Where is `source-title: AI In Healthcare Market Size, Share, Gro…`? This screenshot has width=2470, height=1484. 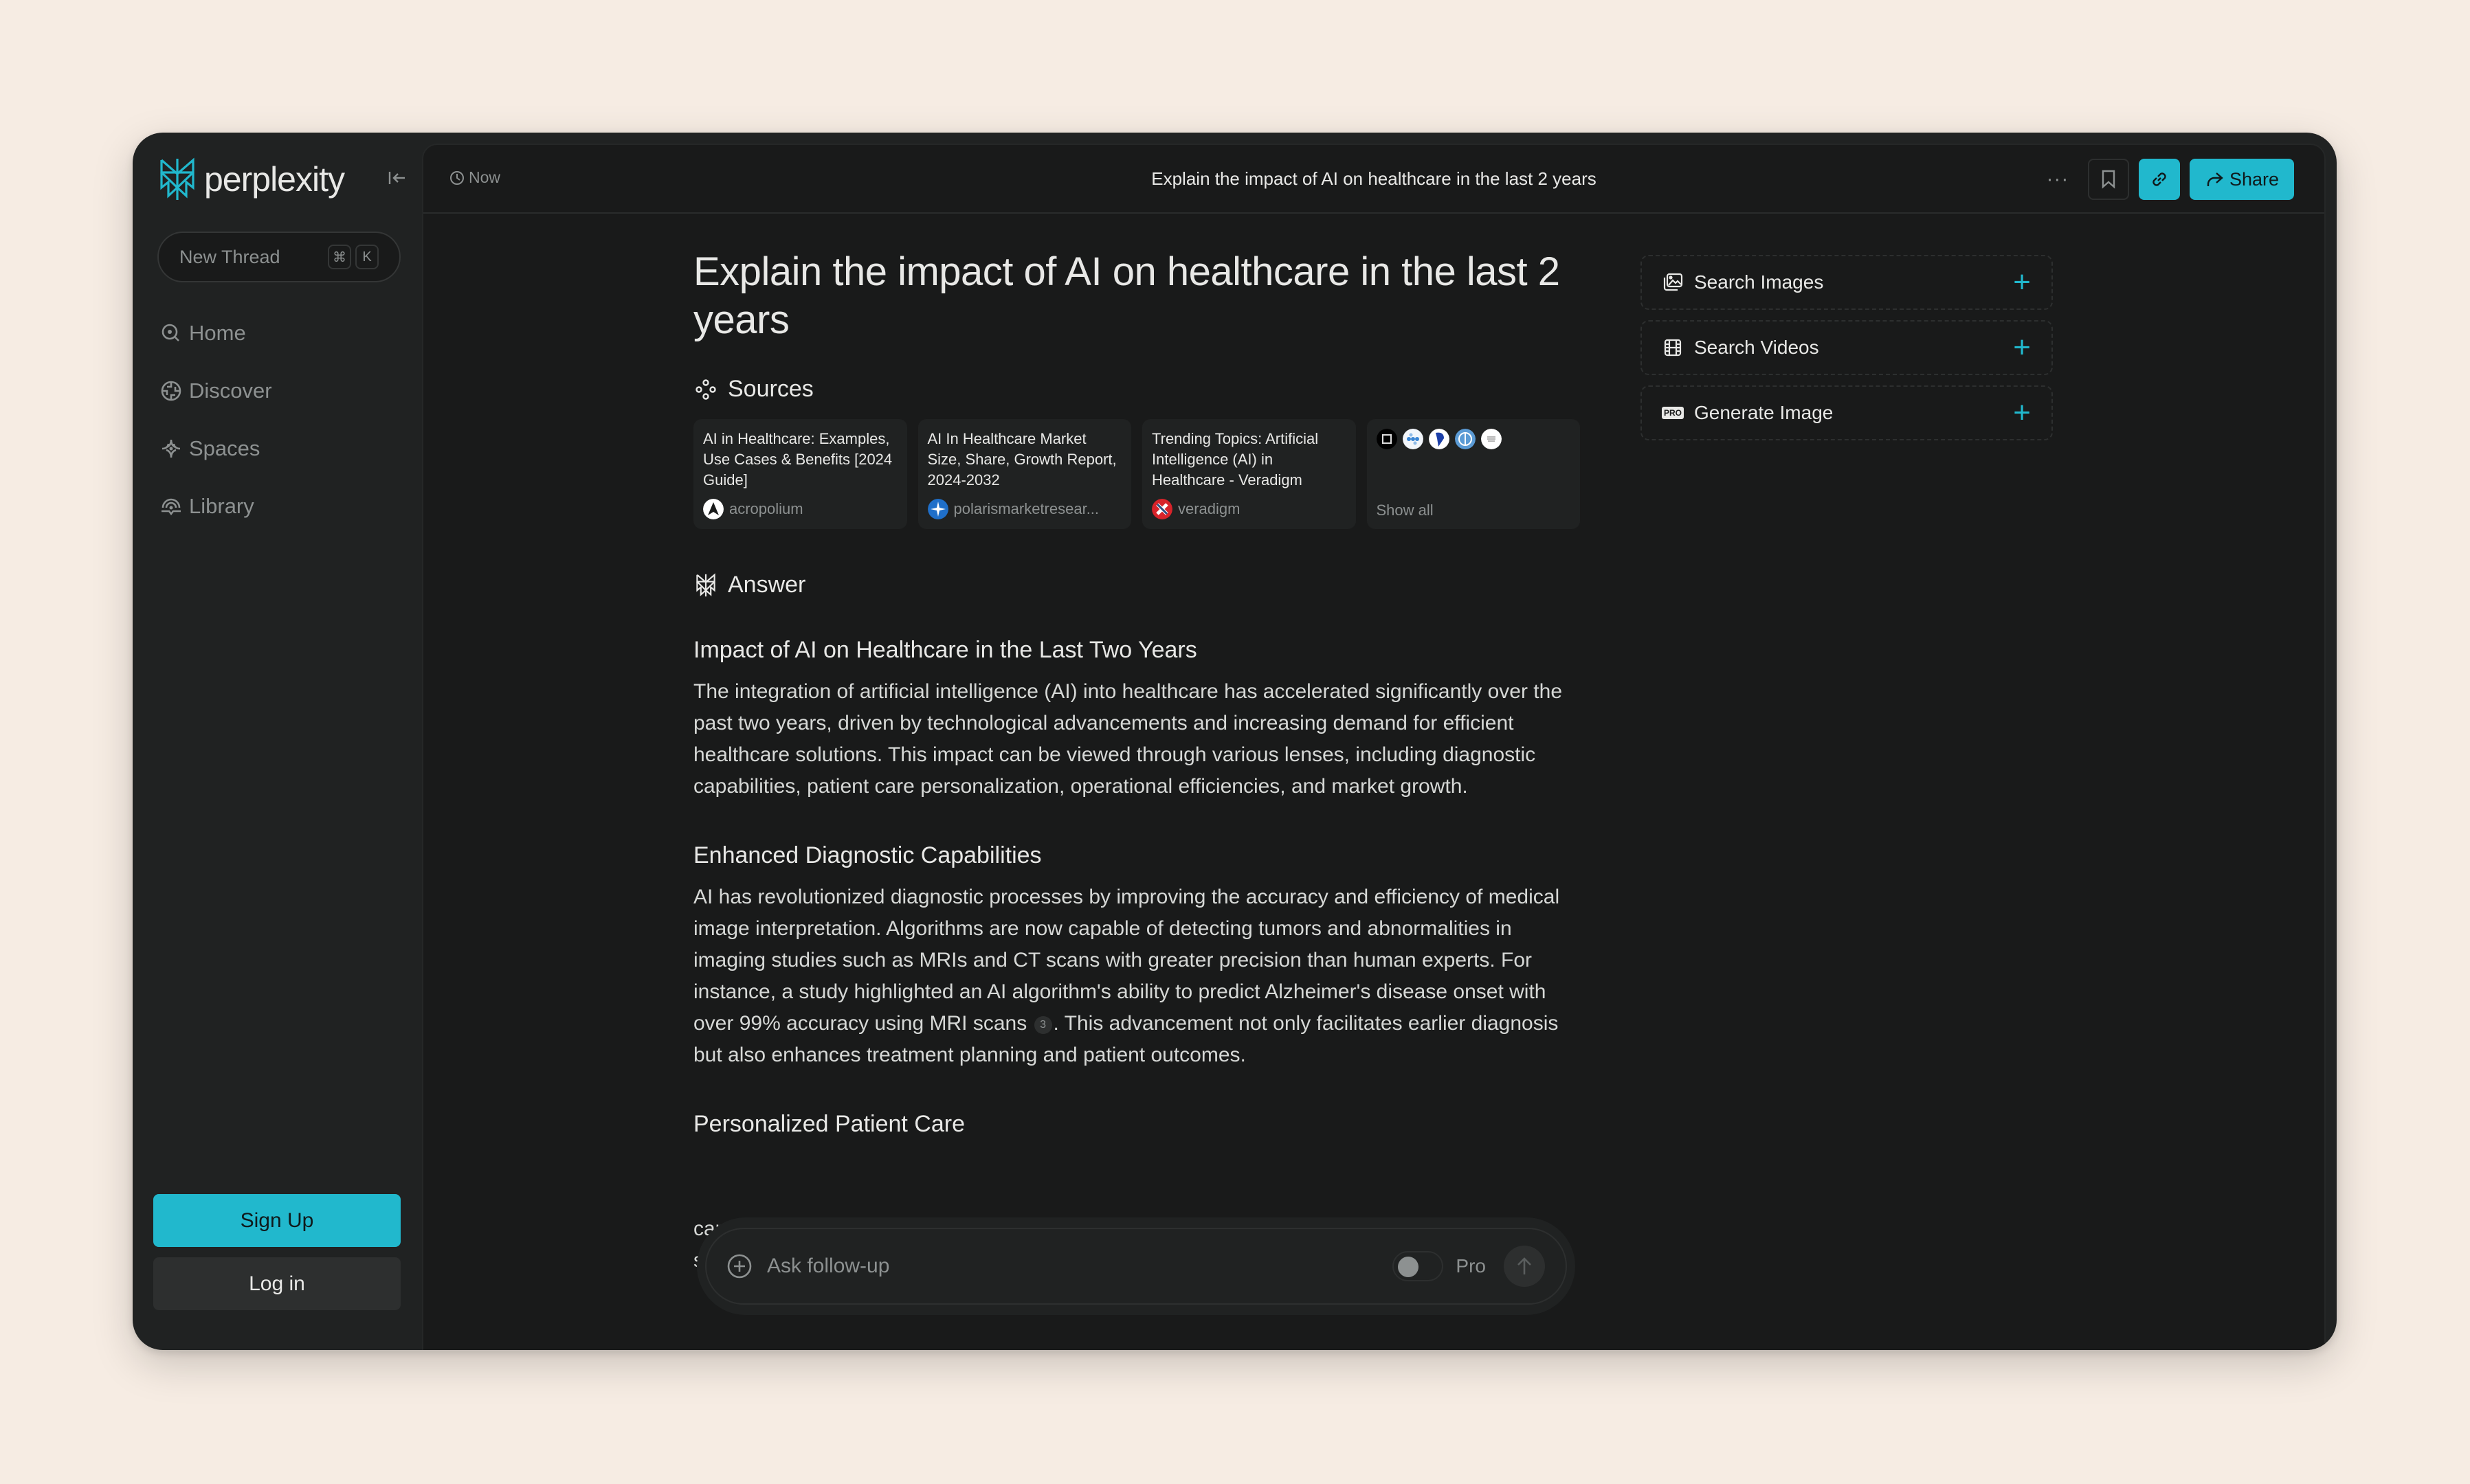 source-title: AI In Healthcare Market Size, Share, Gro… is located at coordinates (1022, 459).